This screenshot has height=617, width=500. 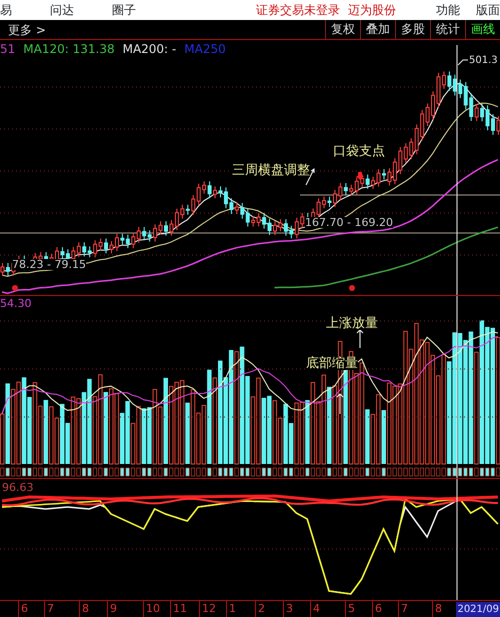 I want to click on menu-item: 功能, so click(x=448, y=10).